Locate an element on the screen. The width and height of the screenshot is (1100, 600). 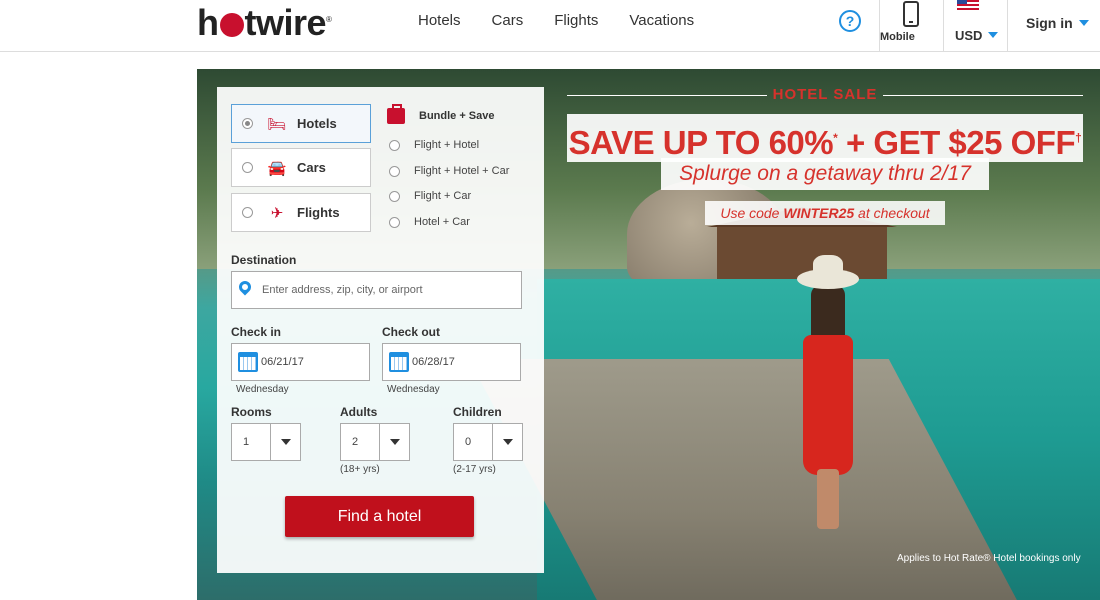
radio-cars is located at coordinates (247, 167).